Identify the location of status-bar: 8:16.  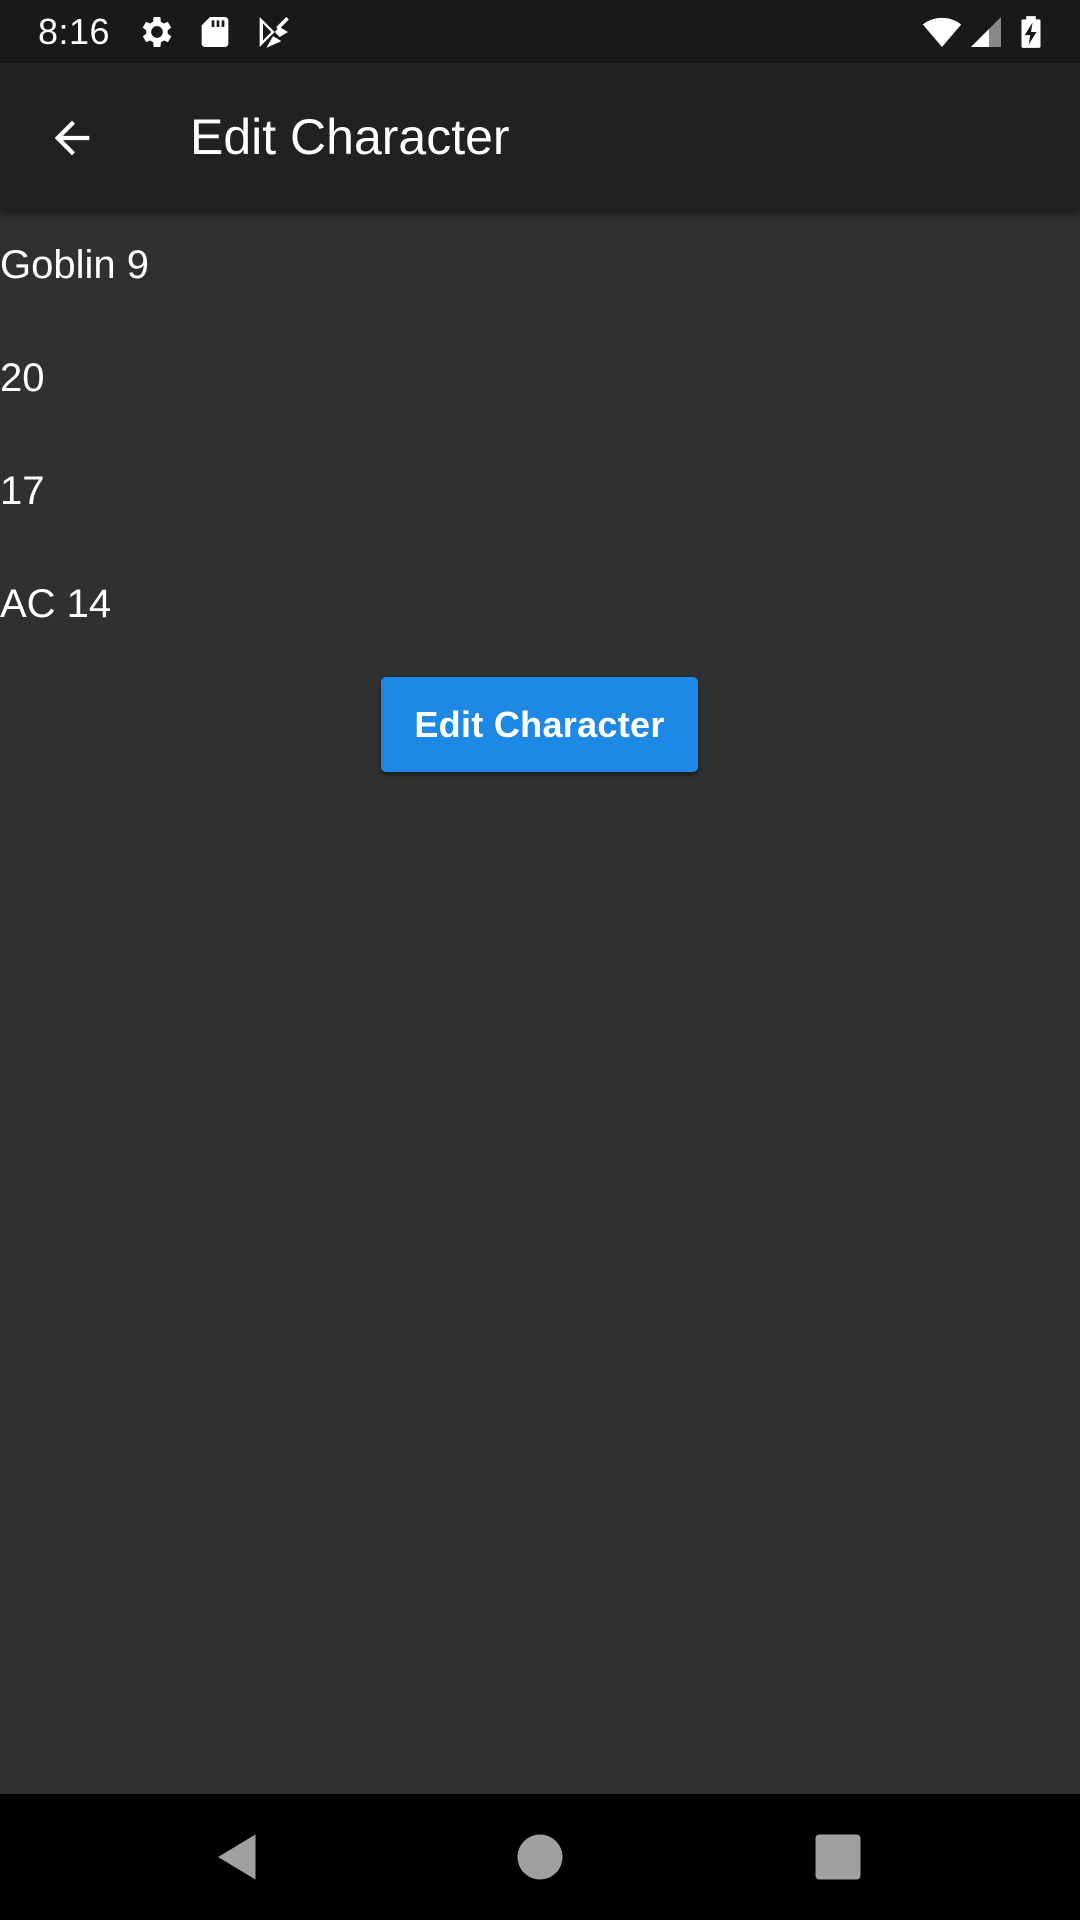
(540, 31).